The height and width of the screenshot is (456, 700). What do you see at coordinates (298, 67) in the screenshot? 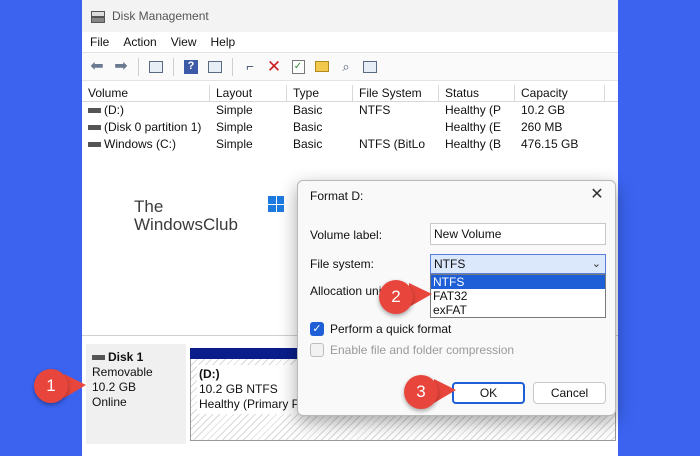
I see `check-icon: ✓` at bounding box center [298, 67].